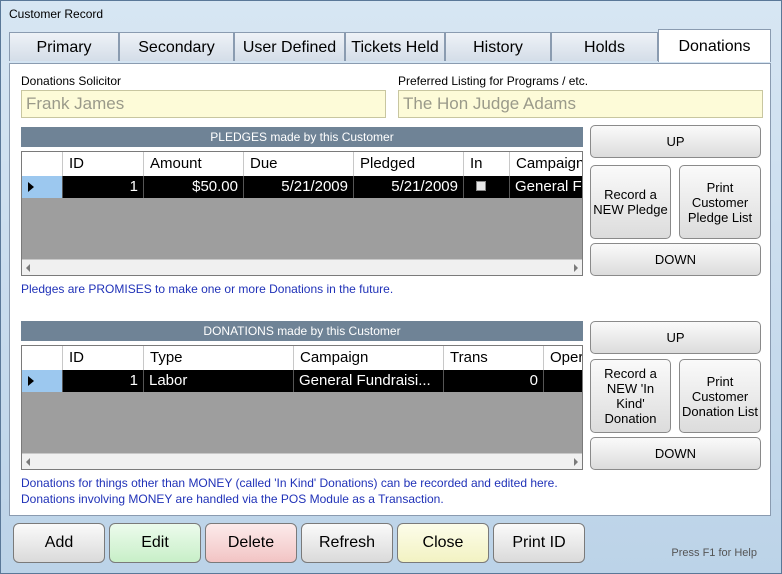 This screenshot has height=574, width=782. Describe the element at coordinates (302, 461) in the screenshot. I see `donations-scrollbar` at that location.